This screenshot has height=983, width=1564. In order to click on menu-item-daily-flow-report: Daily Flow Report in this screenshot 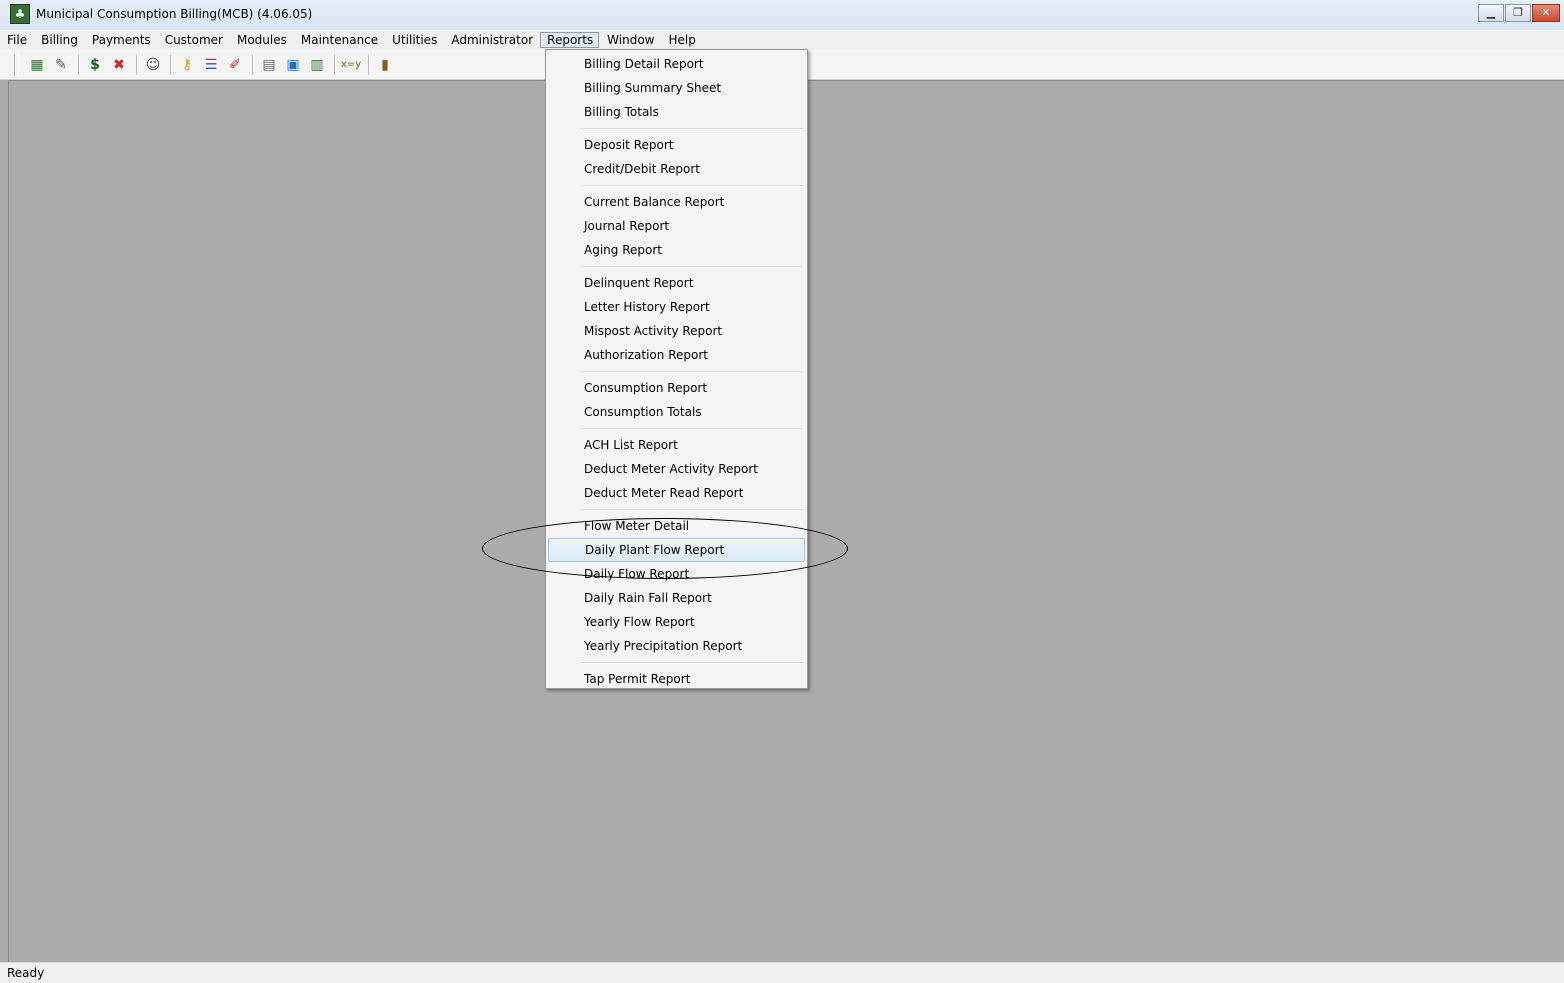, I will do `click(676, 574)`.